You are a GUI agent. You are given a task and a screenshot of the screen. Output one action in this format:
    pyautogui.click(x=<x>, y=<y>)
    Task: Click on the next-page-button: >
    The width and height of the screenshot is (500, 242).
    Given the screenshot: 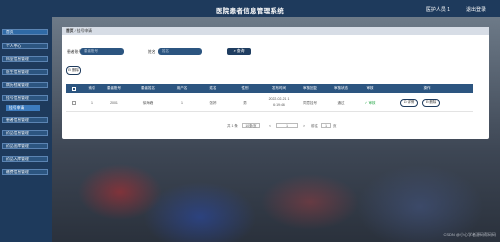 What is the action you would take?
    pyautogui.click(x=304, y=126)
    